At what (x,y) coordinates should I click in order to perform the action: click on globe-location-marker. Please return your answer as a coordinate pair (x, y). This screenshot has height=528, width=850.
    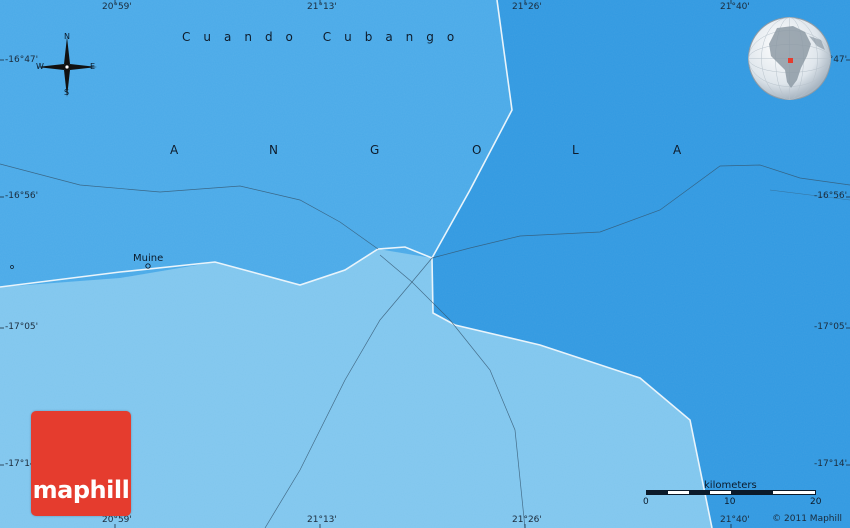
    Looking at the image, I should click on (790, 60).